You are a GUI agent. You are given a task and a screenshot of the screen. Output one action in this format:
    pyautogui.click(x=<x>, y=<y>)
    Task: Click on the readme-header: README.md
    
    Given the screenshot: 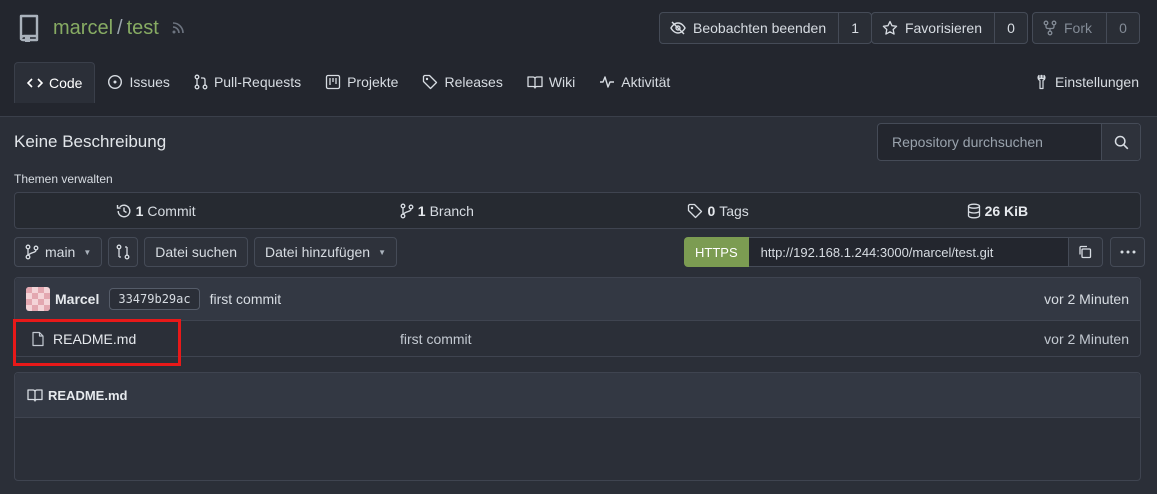 What is the action you would take?
    pyautogui.click(x=577, y=395)
    